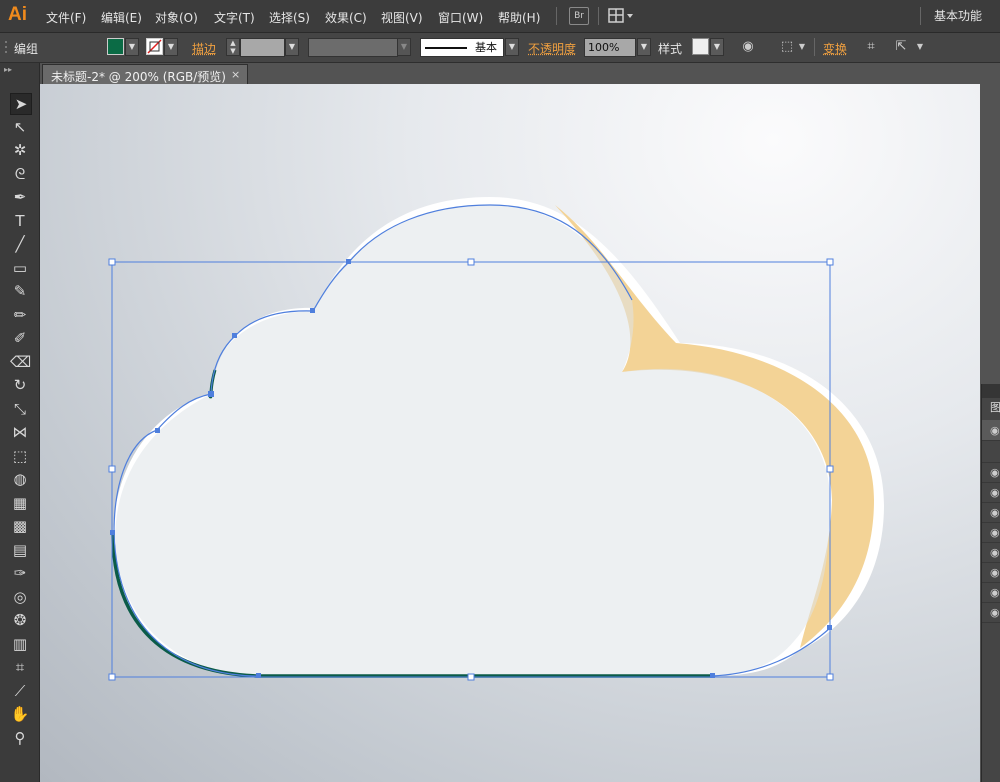 Image resolution: width=1000 pixels, height=782 pixels. I want to click on stroke-dropdown-icon: ▼, so click(171, 47).